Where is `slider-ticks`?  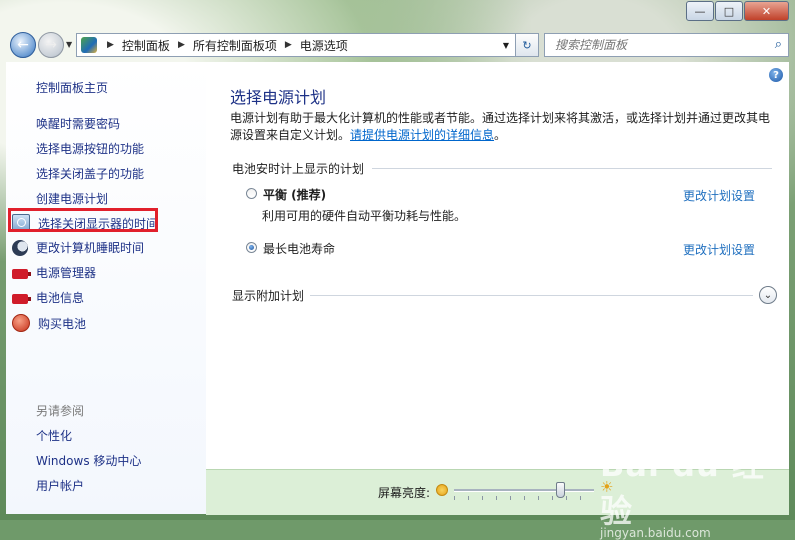 slider-ticks is located at coordinates (524, 498).